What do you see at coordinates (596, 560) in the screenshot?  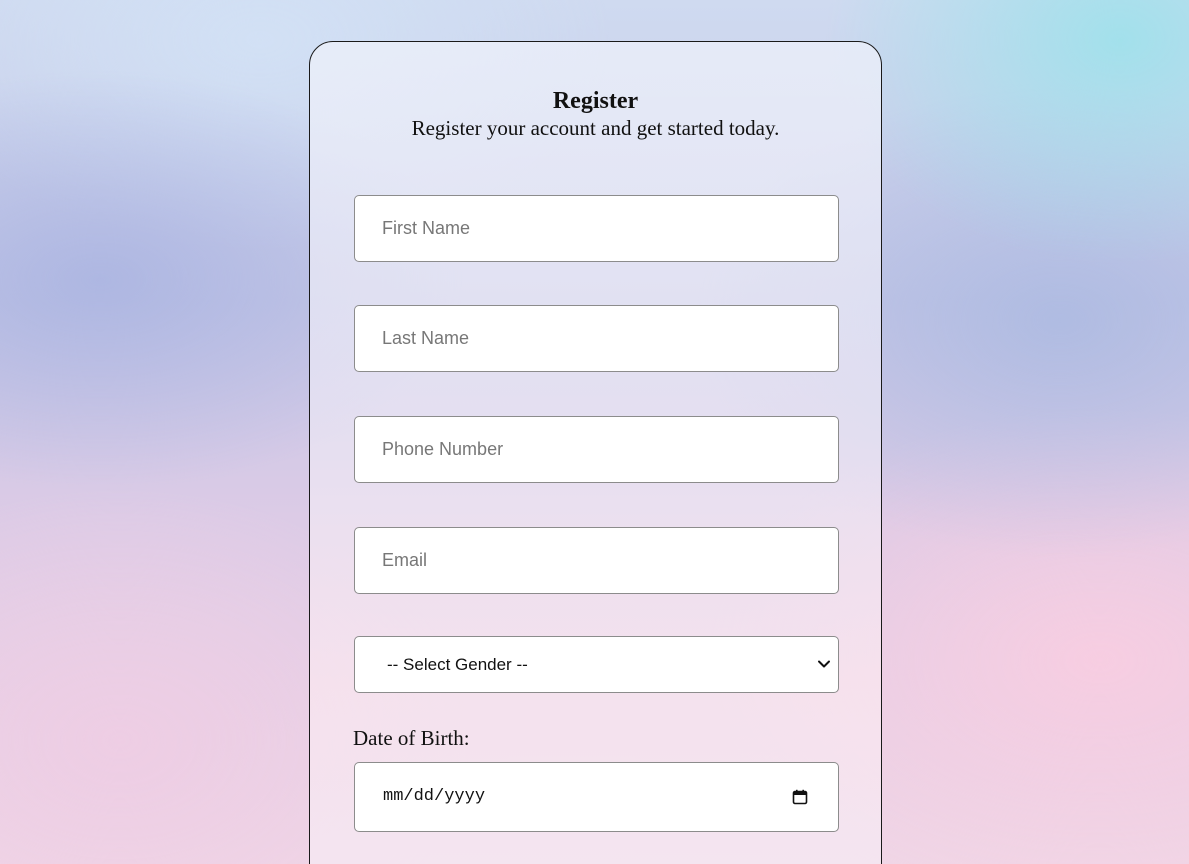 I see `email-input` at bounding box center [596, 560].